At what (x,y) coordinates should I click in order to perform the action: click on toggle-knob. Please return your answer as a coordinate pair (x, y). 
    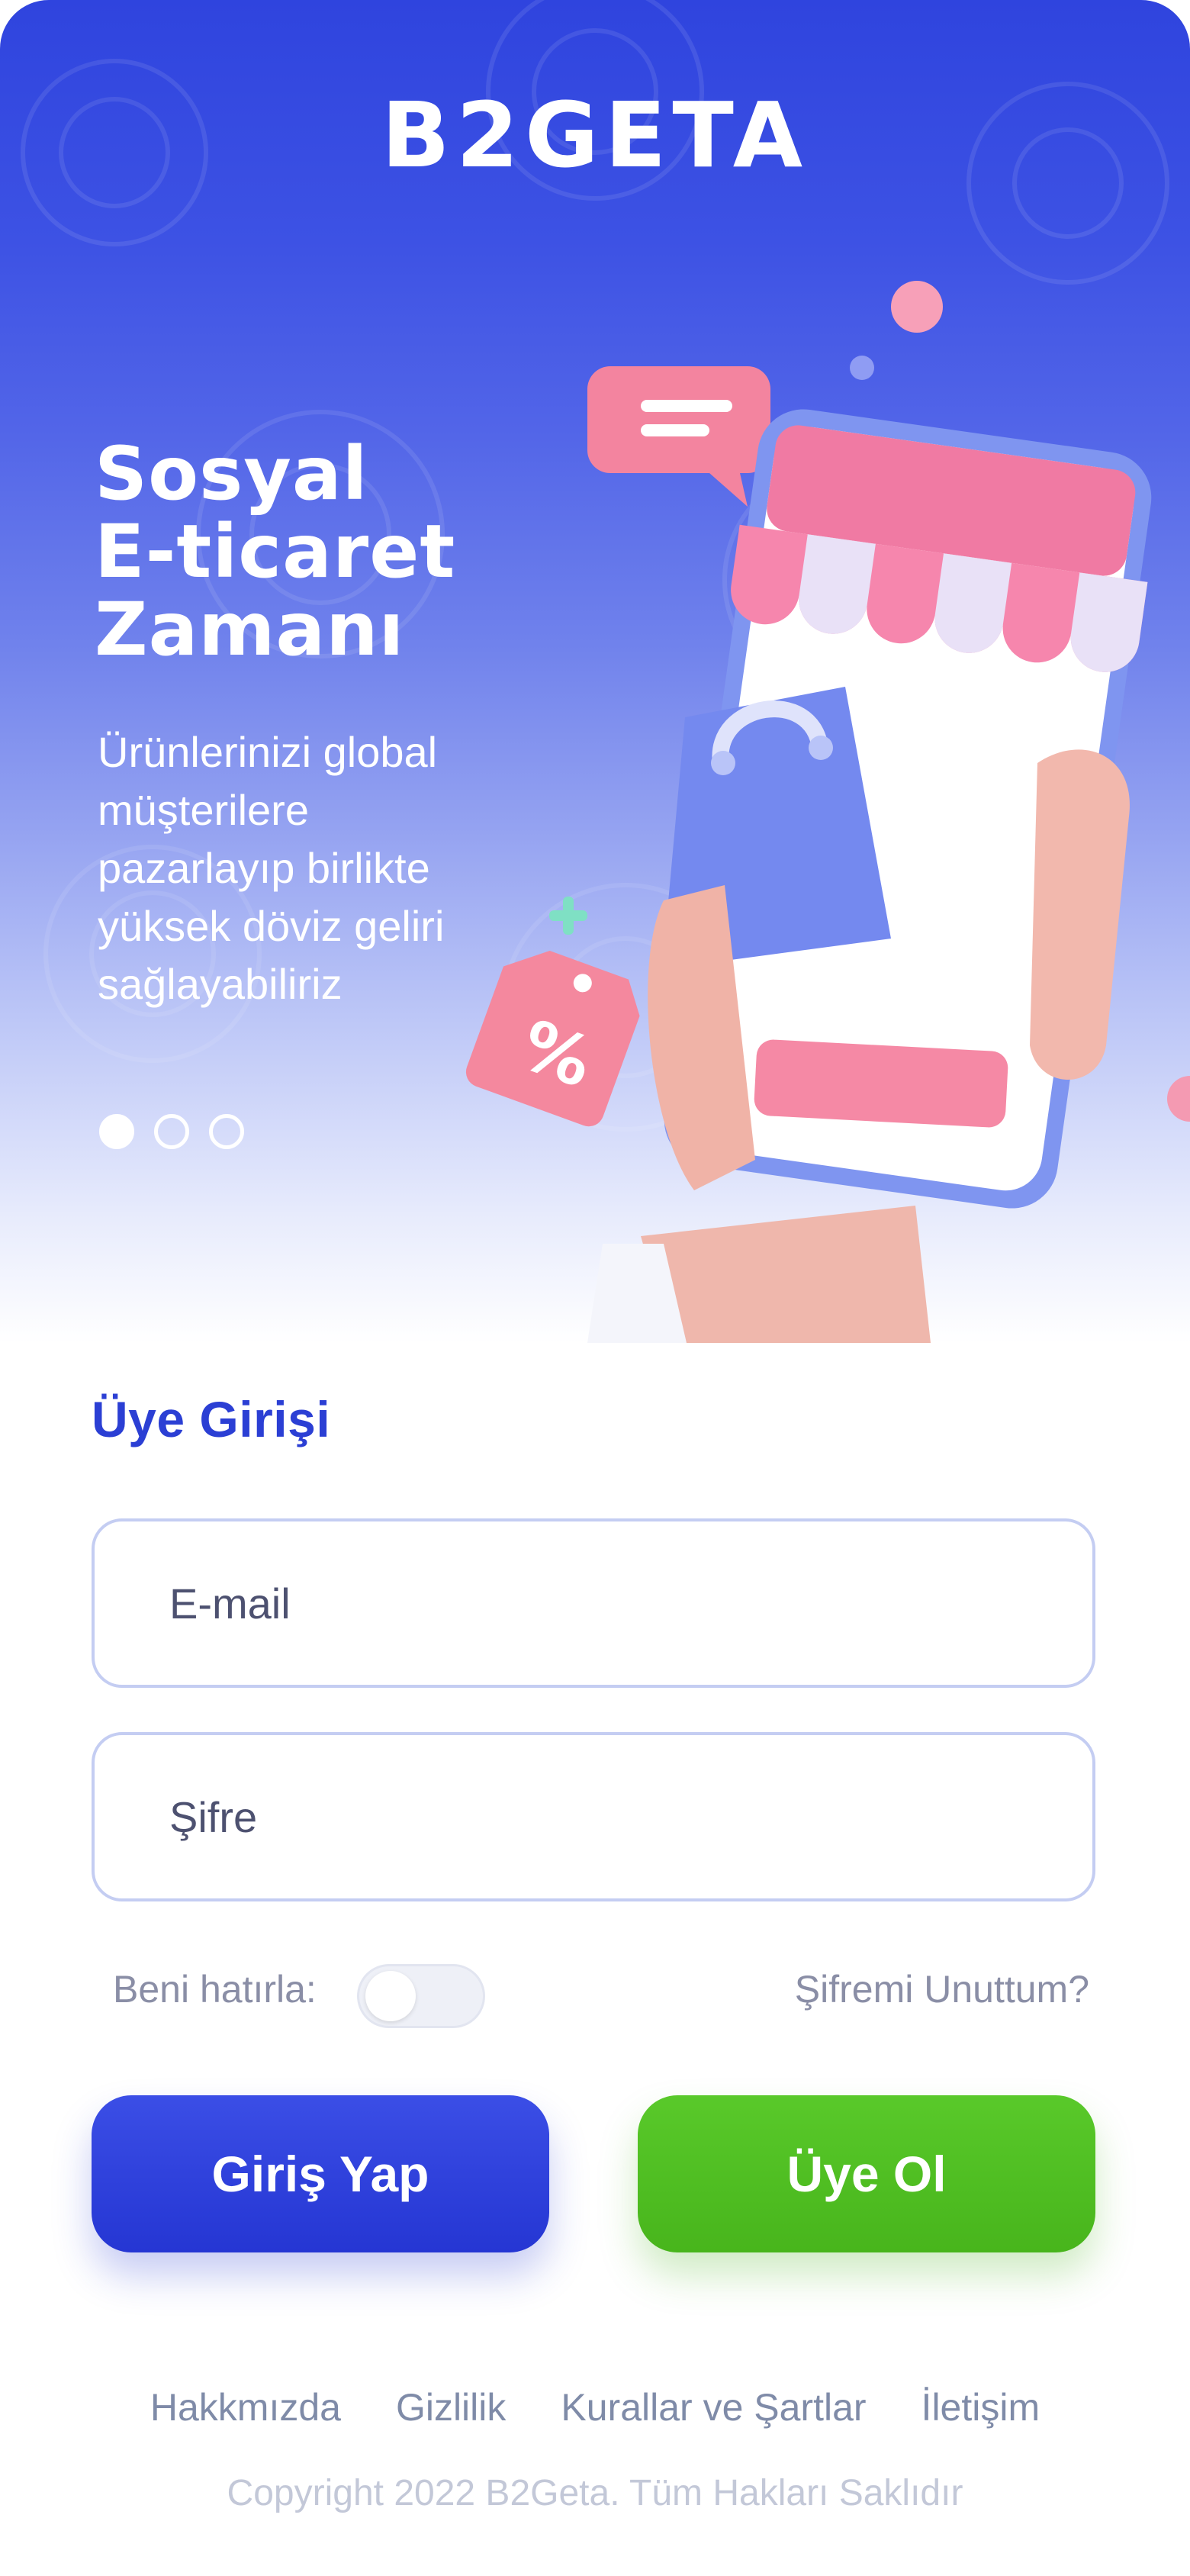
    Looking at the image, I should click on (390, 1996).